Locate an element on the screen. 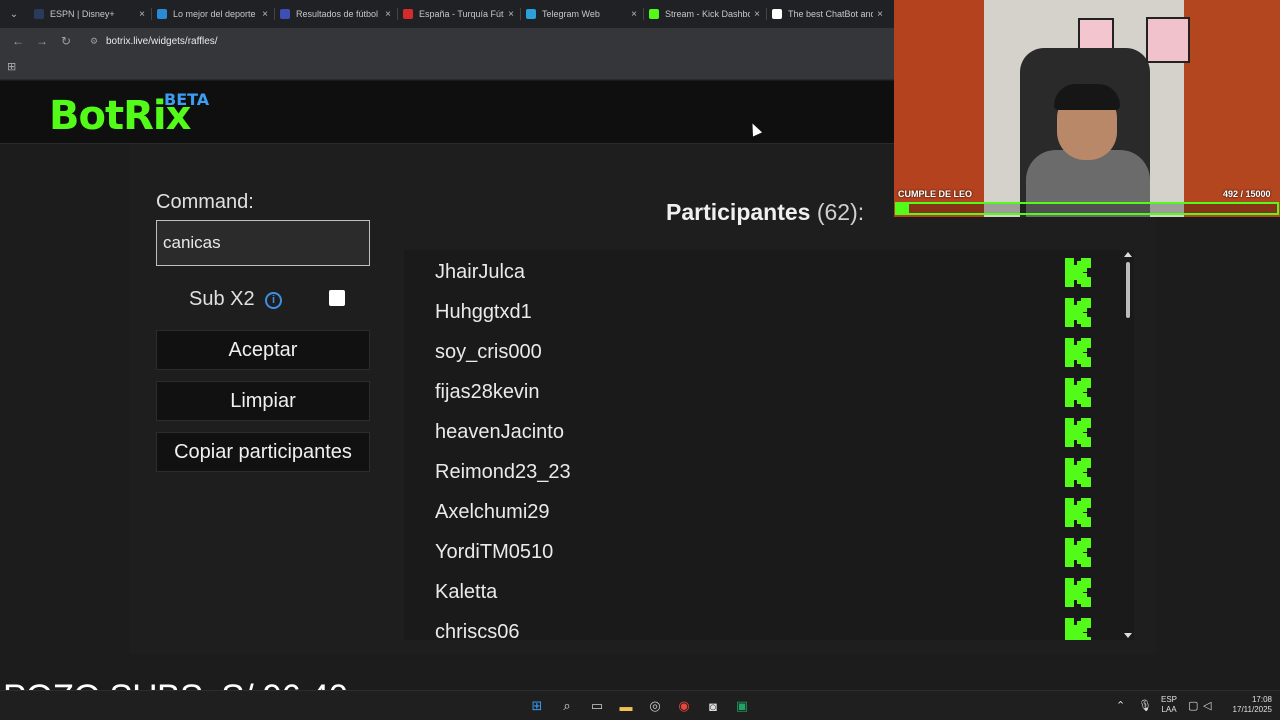  reload-icon: ↻ is located at coordinates (66, 41).